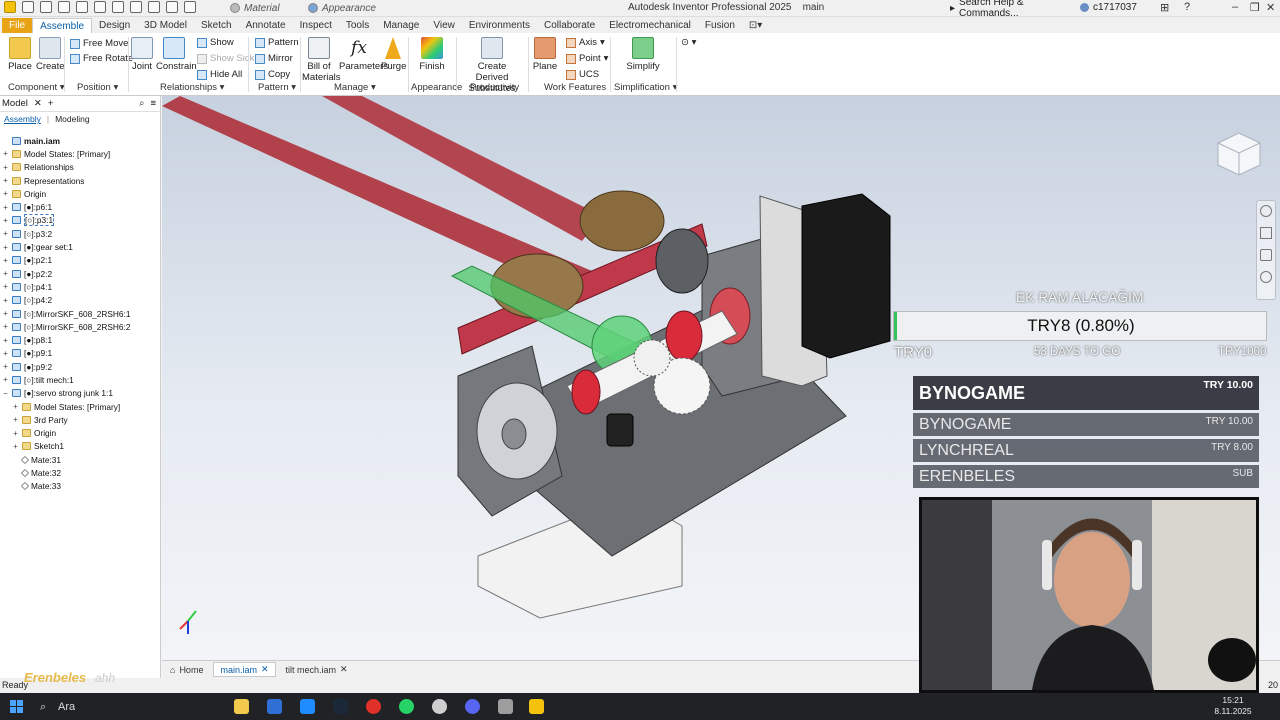  Describe the element at coordinates (472, 706) in the screenshot. I see `discord-icon` at that location.